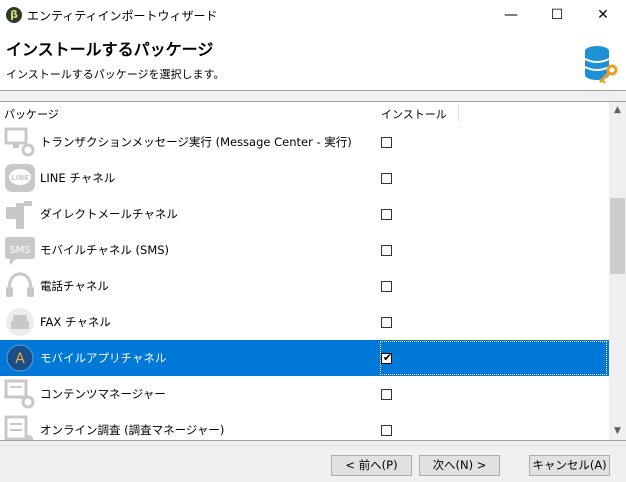 Image resolution: width=626 pixels, height=482 pixels. I want to click on mailbox-icon, so click(19, 215).